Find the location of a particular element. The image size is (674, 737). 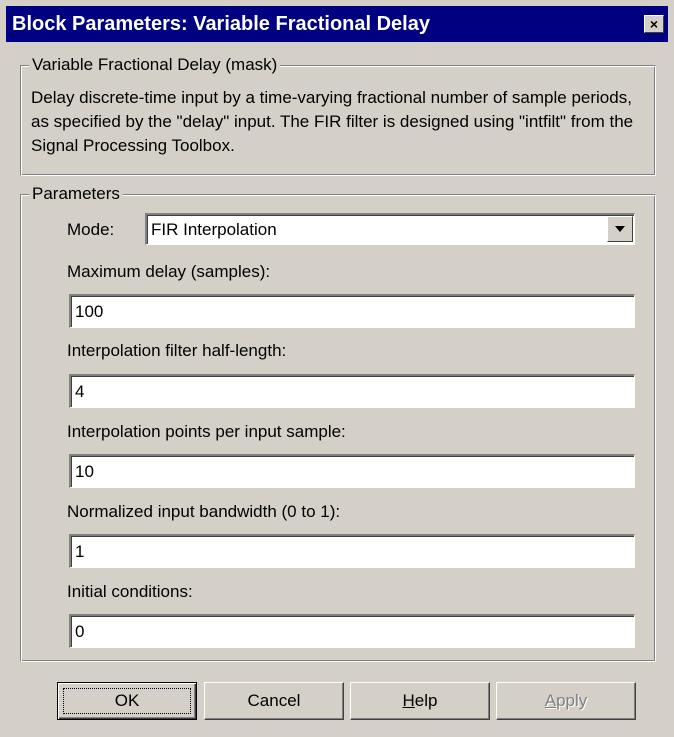

apply-label-rest: pply is located at coordinates (572, 700).